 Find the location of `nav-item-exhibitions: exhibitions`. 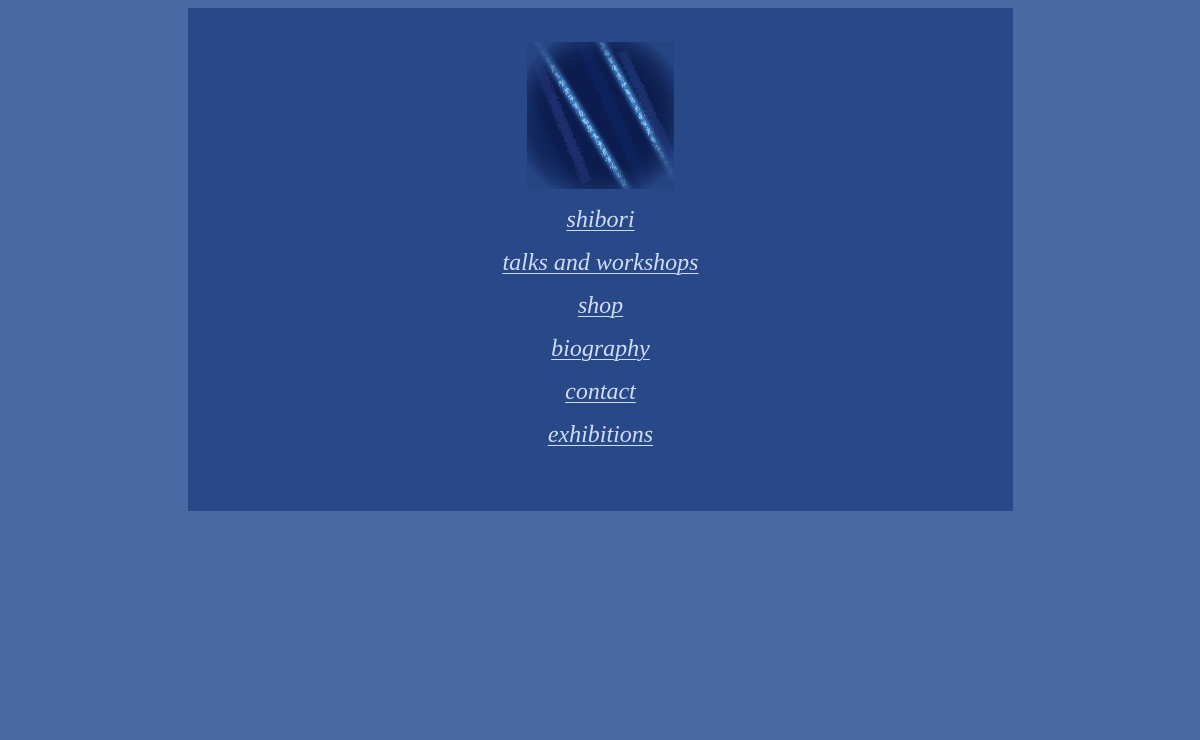

nav-item-exhibitions: exhibitions is located at coordinates (600, 437).